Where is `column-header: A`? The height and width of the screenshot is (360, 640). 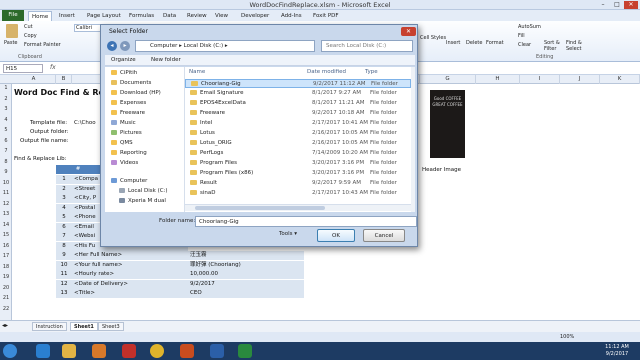 column-header: A is located at coordinates (34, 79).